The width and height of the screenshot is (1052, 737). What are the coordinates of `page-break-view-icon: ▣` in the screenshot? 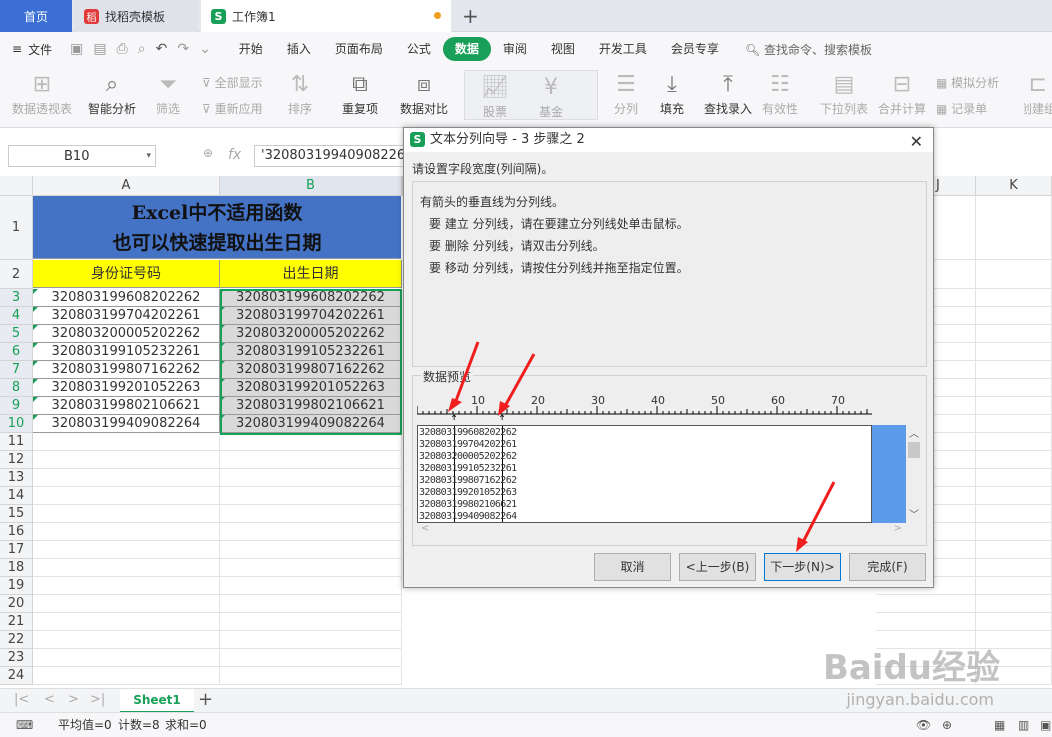 It's located at (1045, 725).